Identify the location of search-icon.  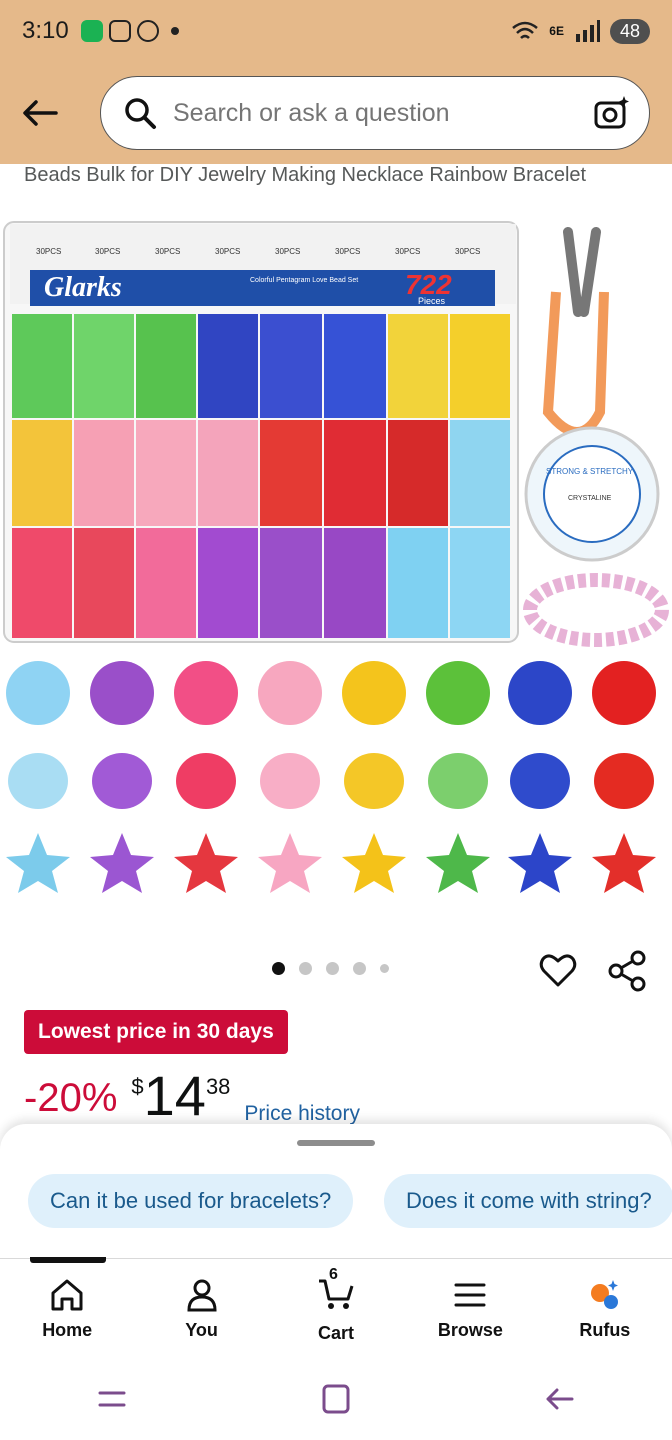
(140, 113).